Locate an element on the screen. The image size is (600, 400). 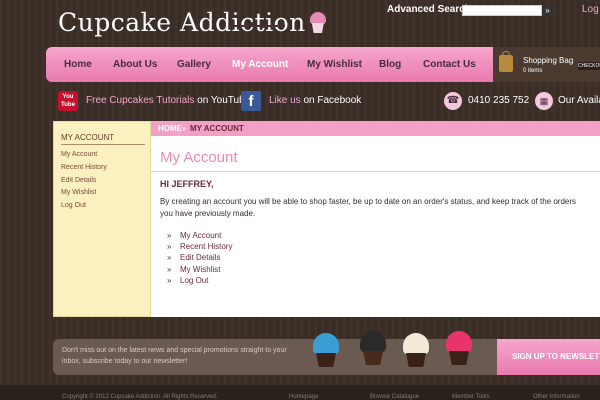
footer-link-browse-catalogue: Browse Catalogue is located at coordinates (394, 397).